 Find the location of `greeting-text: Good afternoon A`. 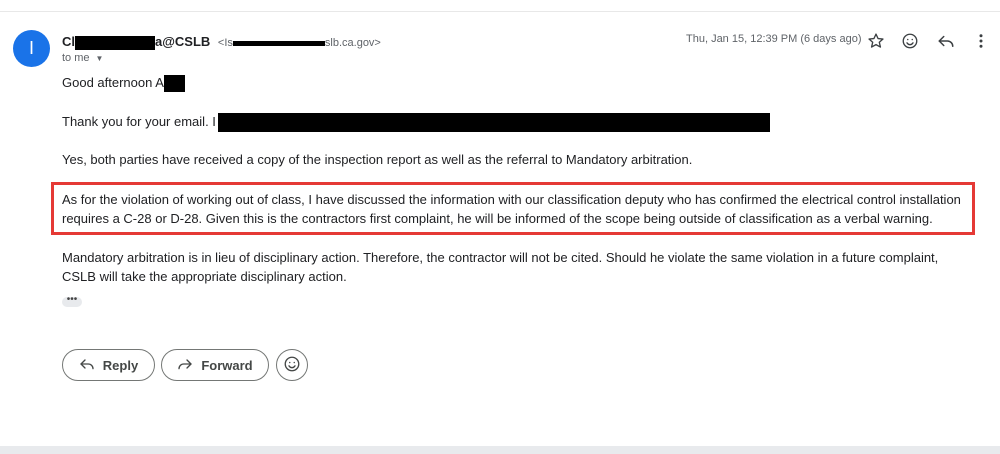

greeting-text: Good afternoon A is located at coordinates (113, 82).